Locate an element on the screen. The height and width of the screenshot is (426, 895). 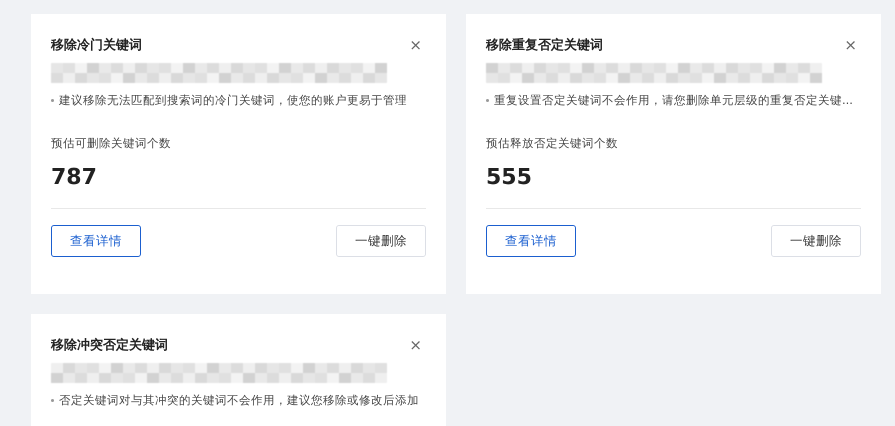
card-title: 移除重复否定关键词 is located at coordinates (544, 45).